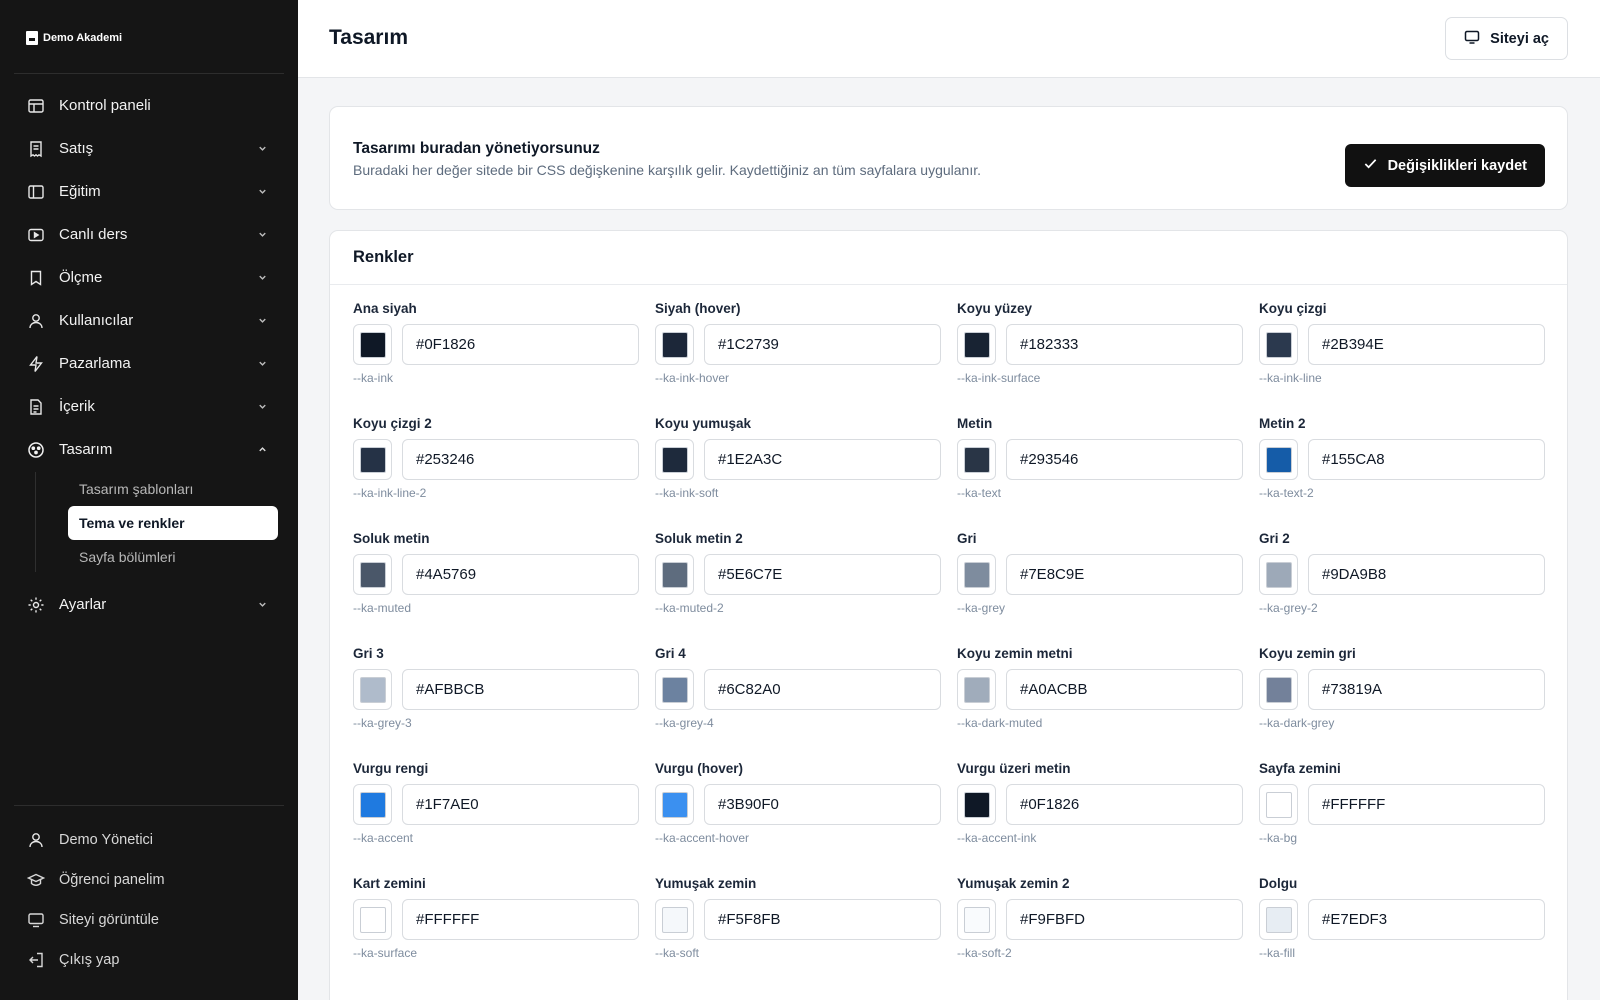 Image resolution: width=1600 pixels, height=1000 pixels. Describe the element at coordinates (979, 493) in the screenshot. I see `css-variable-name: --ka-text` at that location.